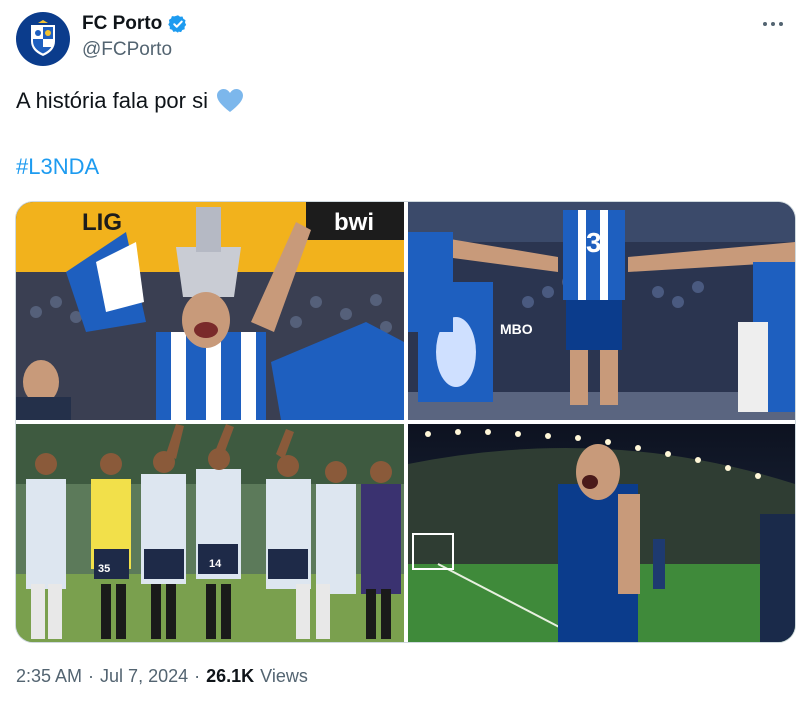 The width and height of the screenshot is (802, 710). Describe the element at coordinates (230, 676) in the screenshot. I see `views-count: 26.1K` at that location.